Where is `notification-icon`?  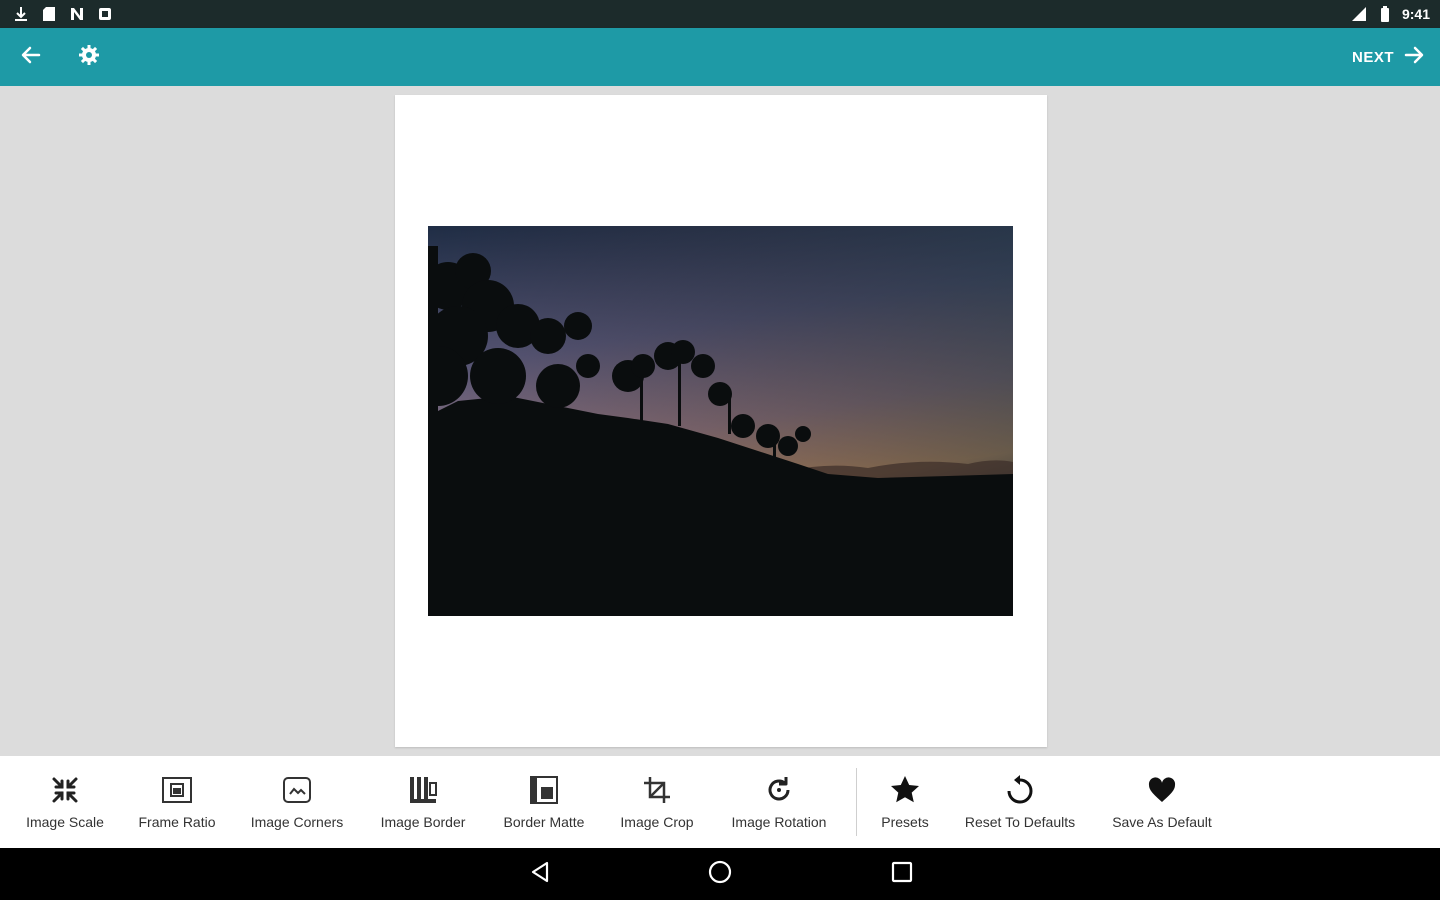 notification-icon is located at coordinates (105, 14).